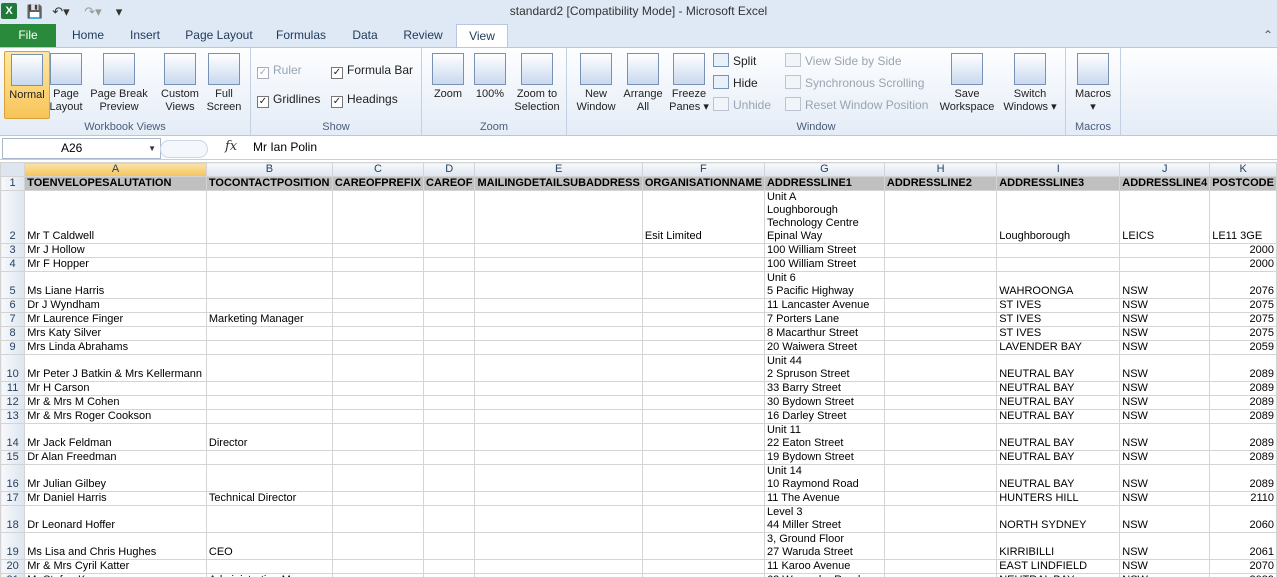 Image resolution: width=1277 pixels, height=577 pixels. Describe the element at coordinates (1058, 285) in the screenshot. I see `cell: WAHROONGA` at that location.